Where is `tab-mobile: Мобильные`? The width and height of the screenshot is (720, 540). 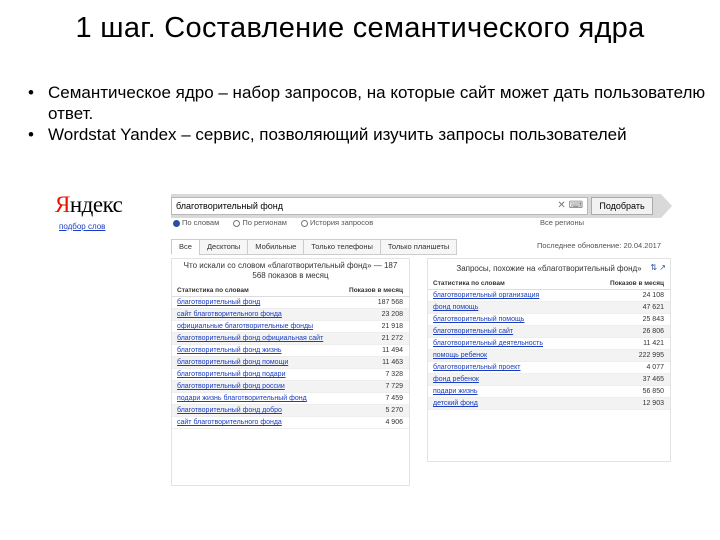
tab-mobile: Мобильные is located at coordinates (276, 247).